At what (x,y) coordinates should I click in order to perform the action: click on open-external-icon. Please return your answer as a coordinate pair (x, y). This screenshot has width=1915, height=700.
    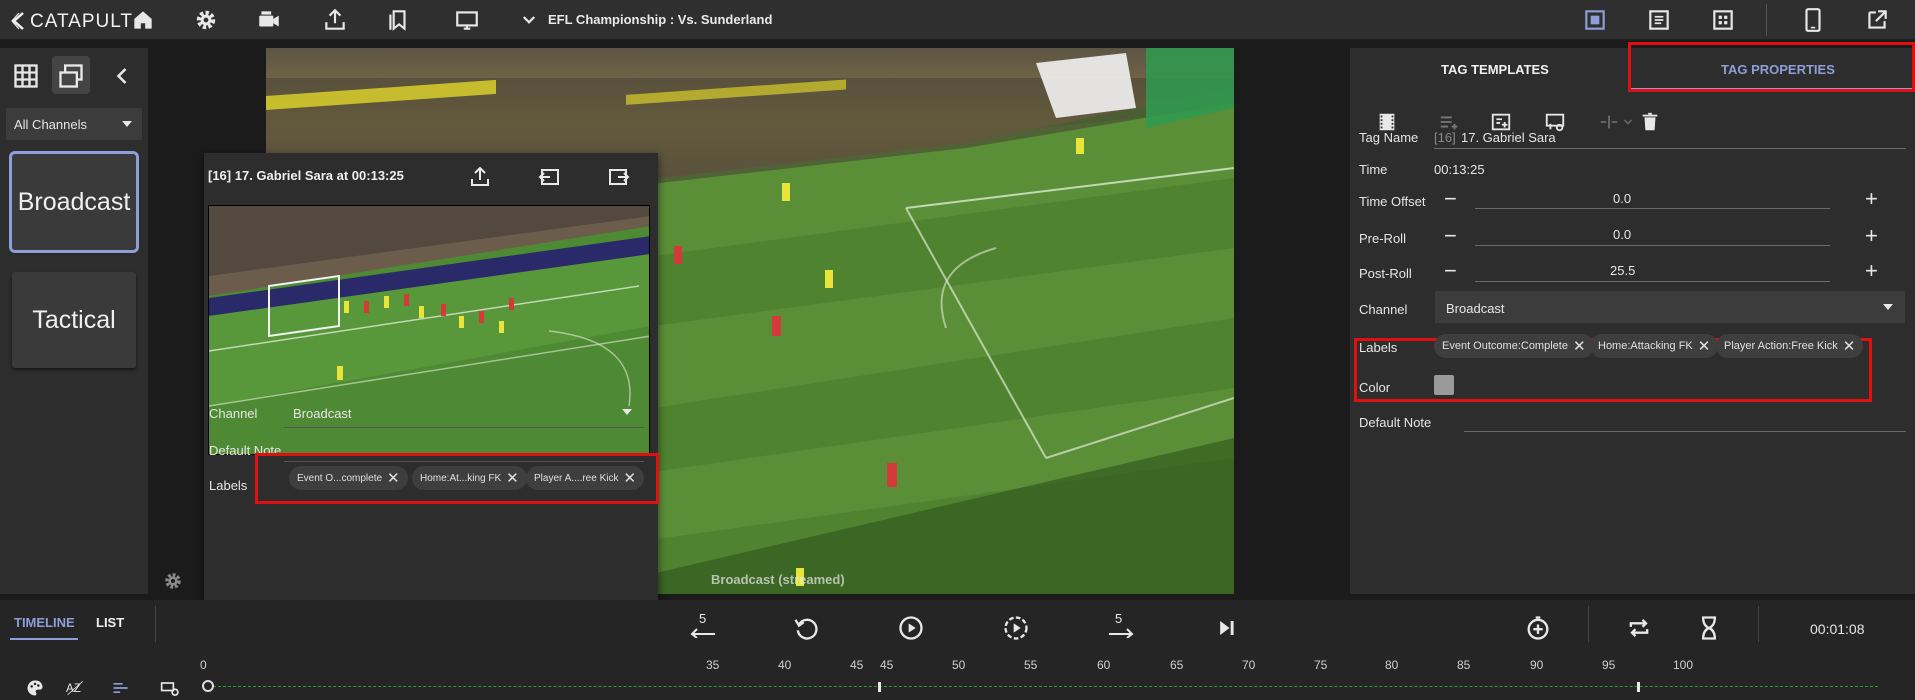
    Looking at the image, I should click on (1877, 20).